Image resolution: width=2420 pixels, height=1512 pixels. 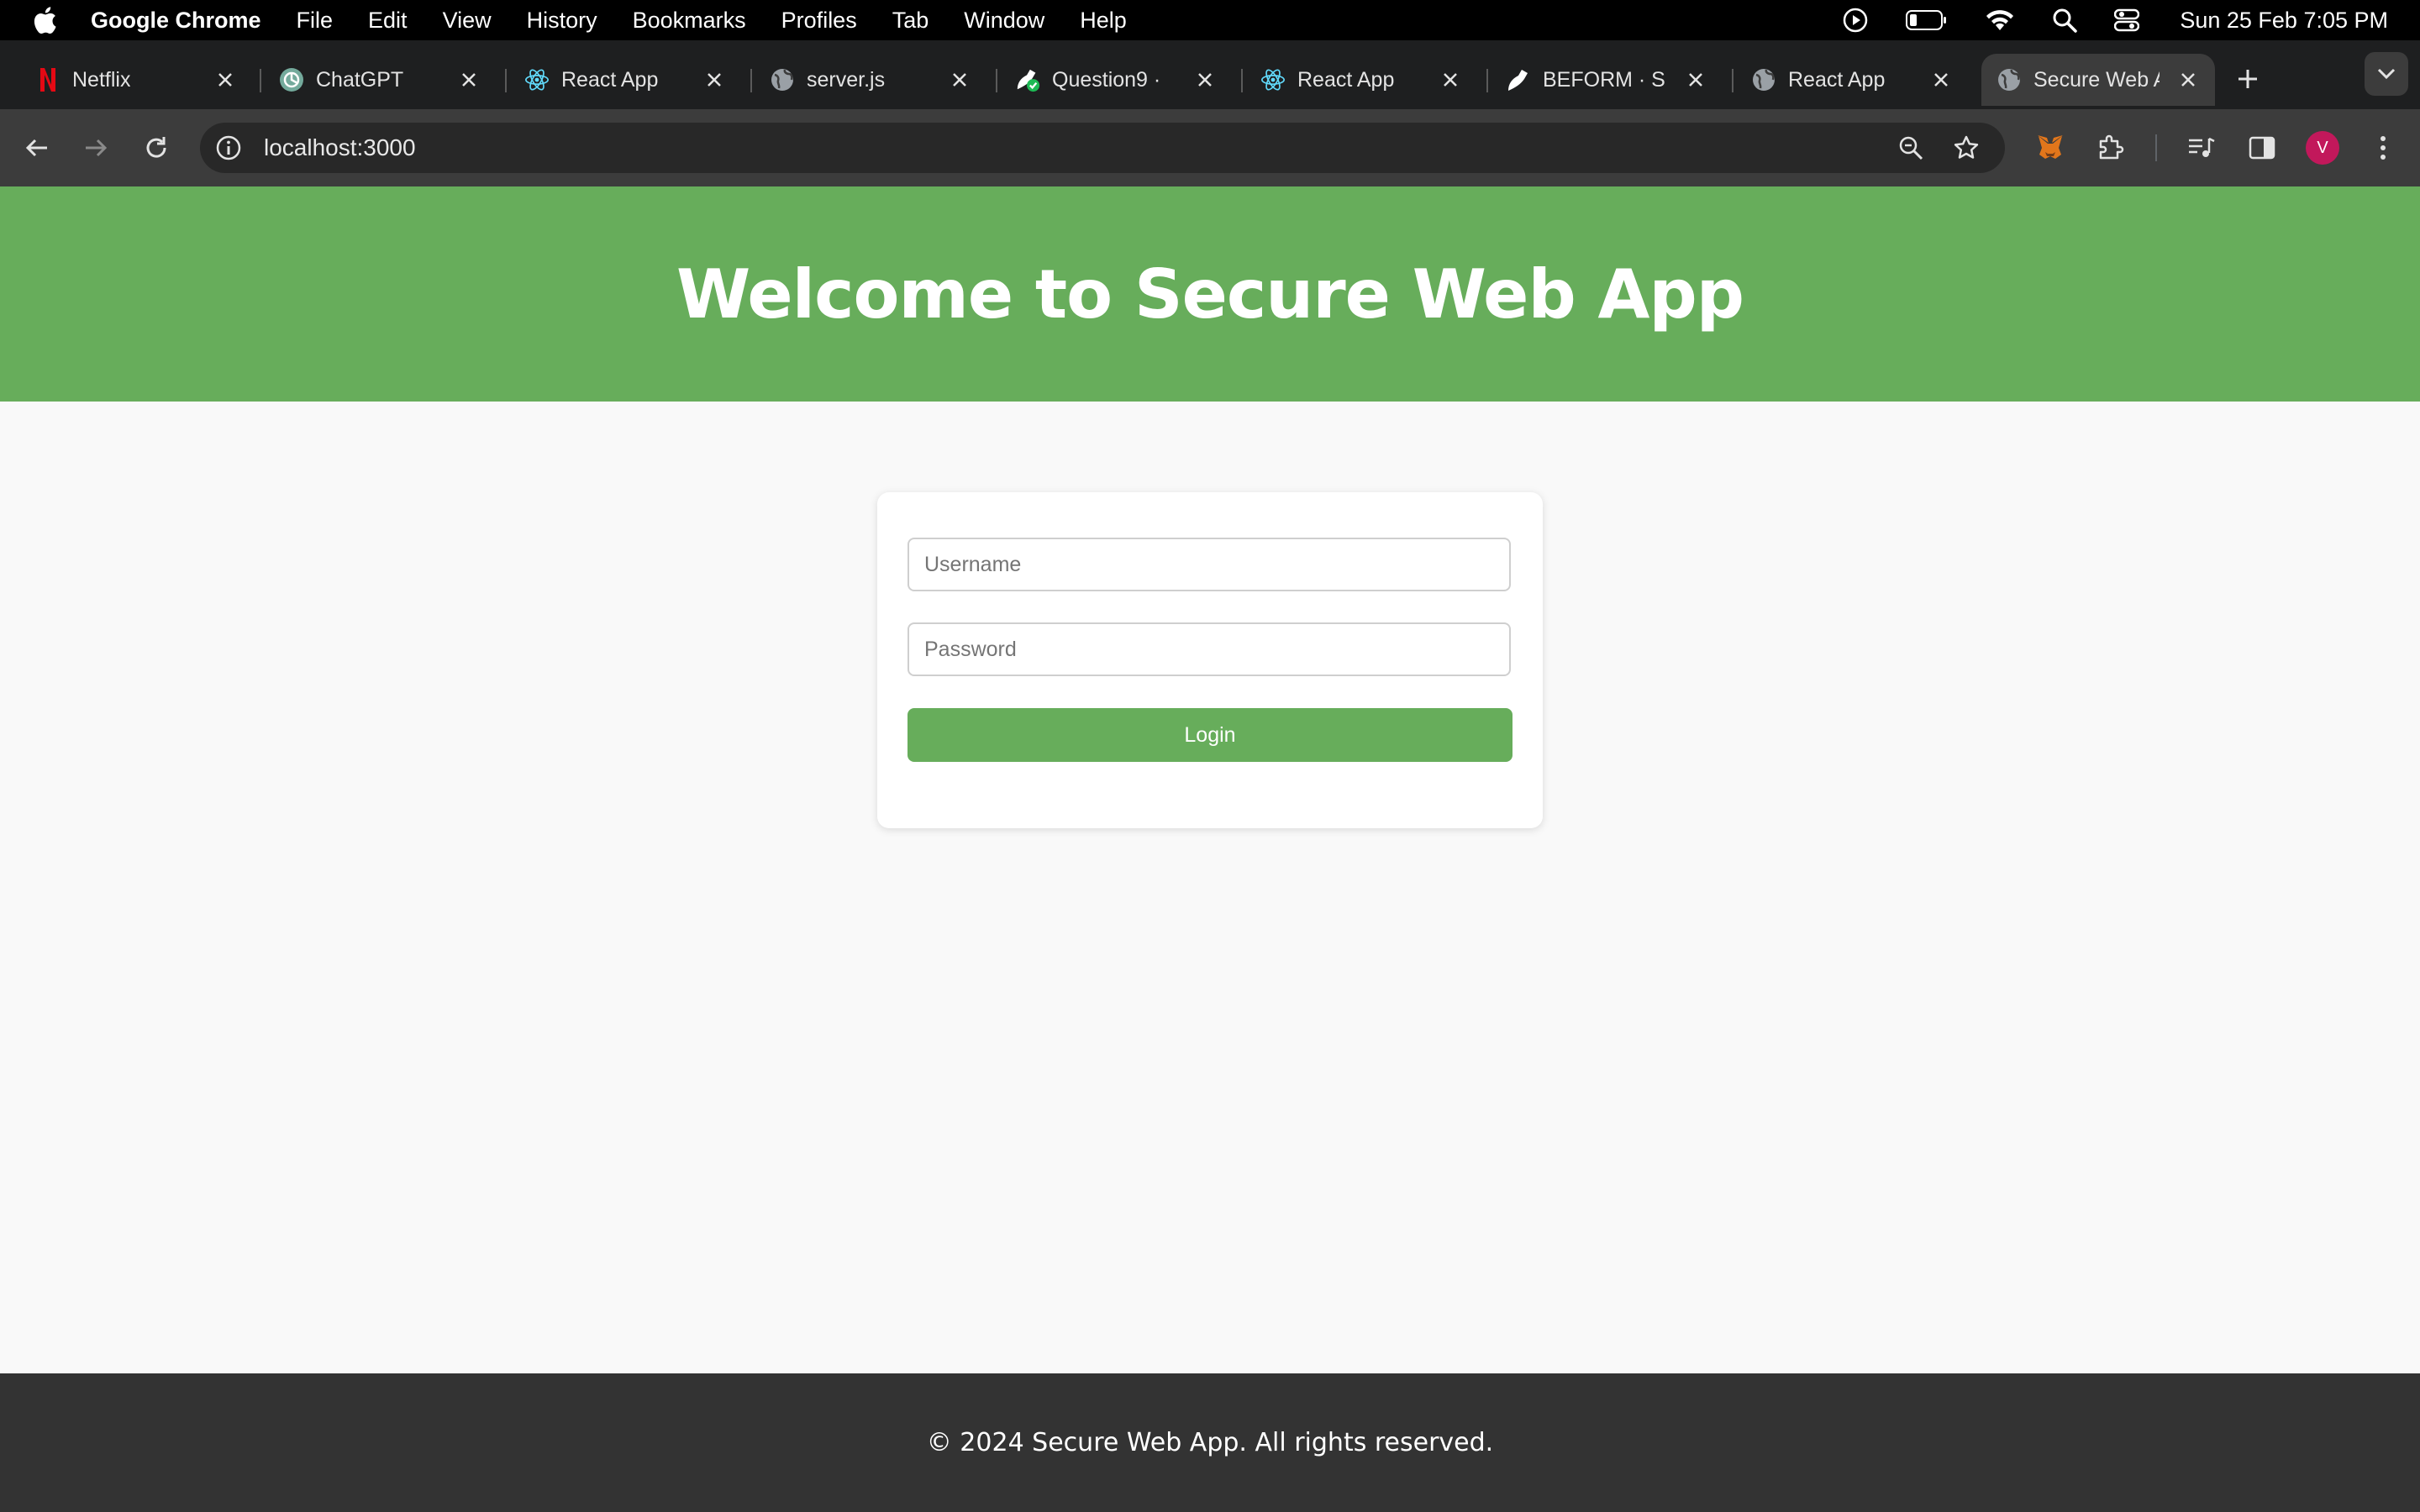 I want to click on menubar-clock: Sun 25 Feb 7:05 PM, so click(x=2284, y=21).